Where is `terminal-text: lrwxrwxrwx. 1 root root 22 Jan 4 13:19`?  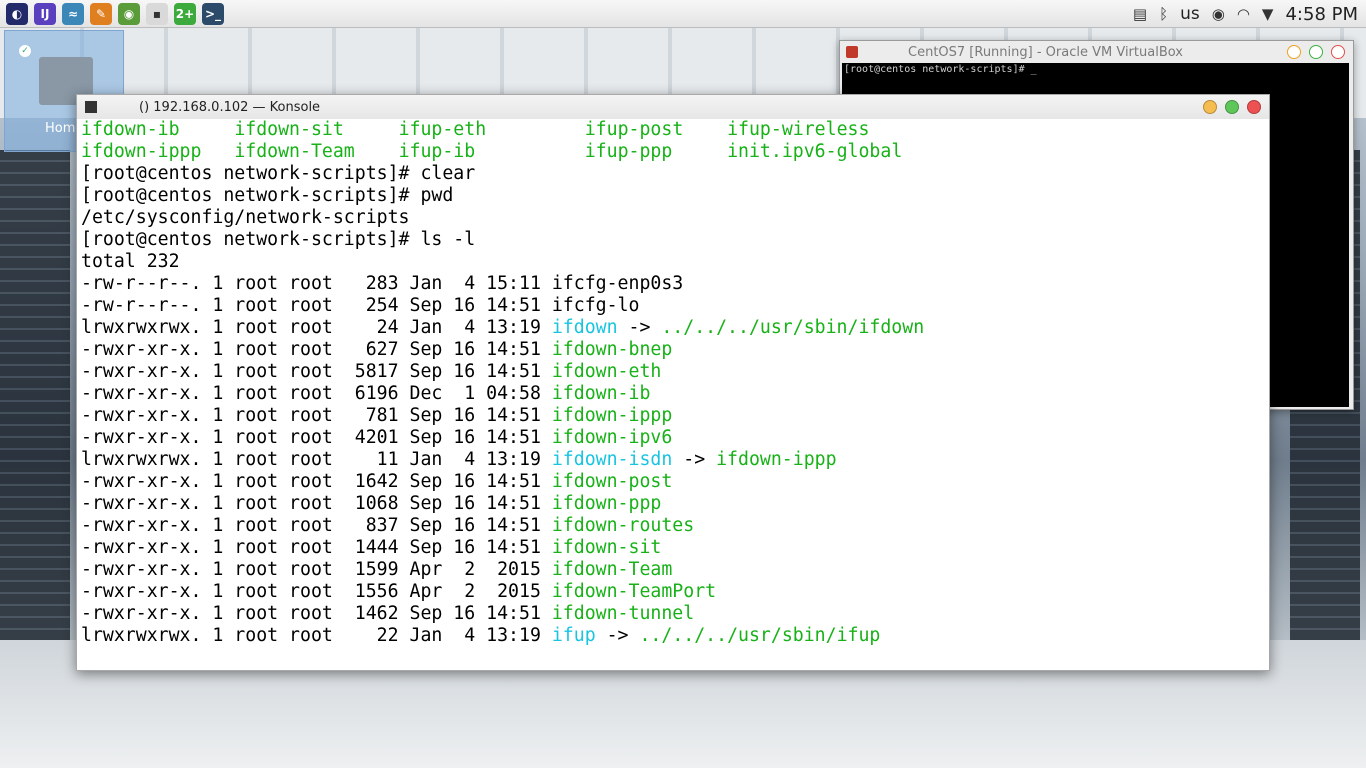 terminal-text: lrwxrwxrwx. 1 root root 22 Jan 4 13:19 is located at coordinates (316, 635).